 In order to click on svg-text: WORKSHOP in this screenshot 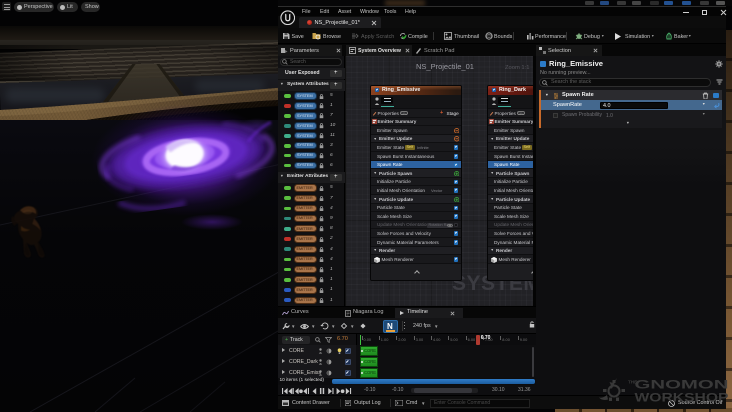, I will do `click(682, 398)`.